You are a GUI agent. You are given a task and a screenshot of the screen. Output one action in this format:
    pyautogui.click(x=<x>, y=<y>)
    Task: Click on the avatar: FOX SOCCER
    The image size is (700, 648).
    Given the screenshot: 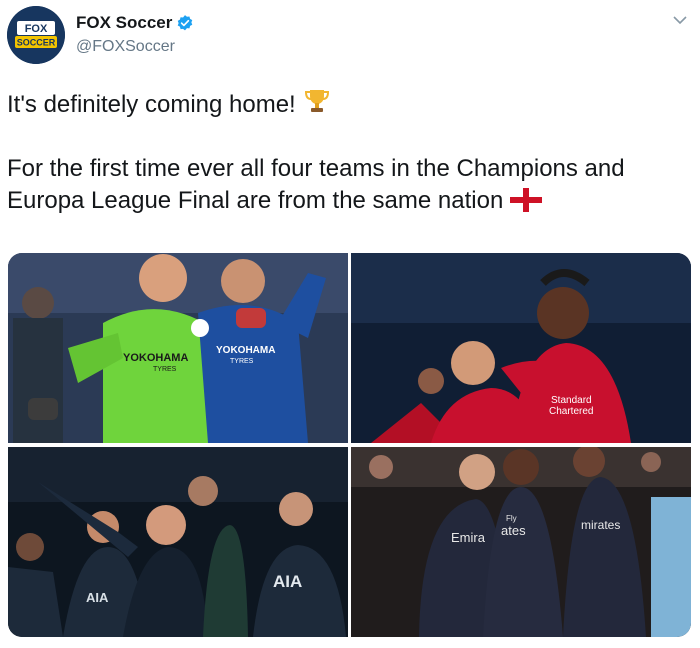 What is the action you would take?
    pyautogui.click(x=36, y=35)
    